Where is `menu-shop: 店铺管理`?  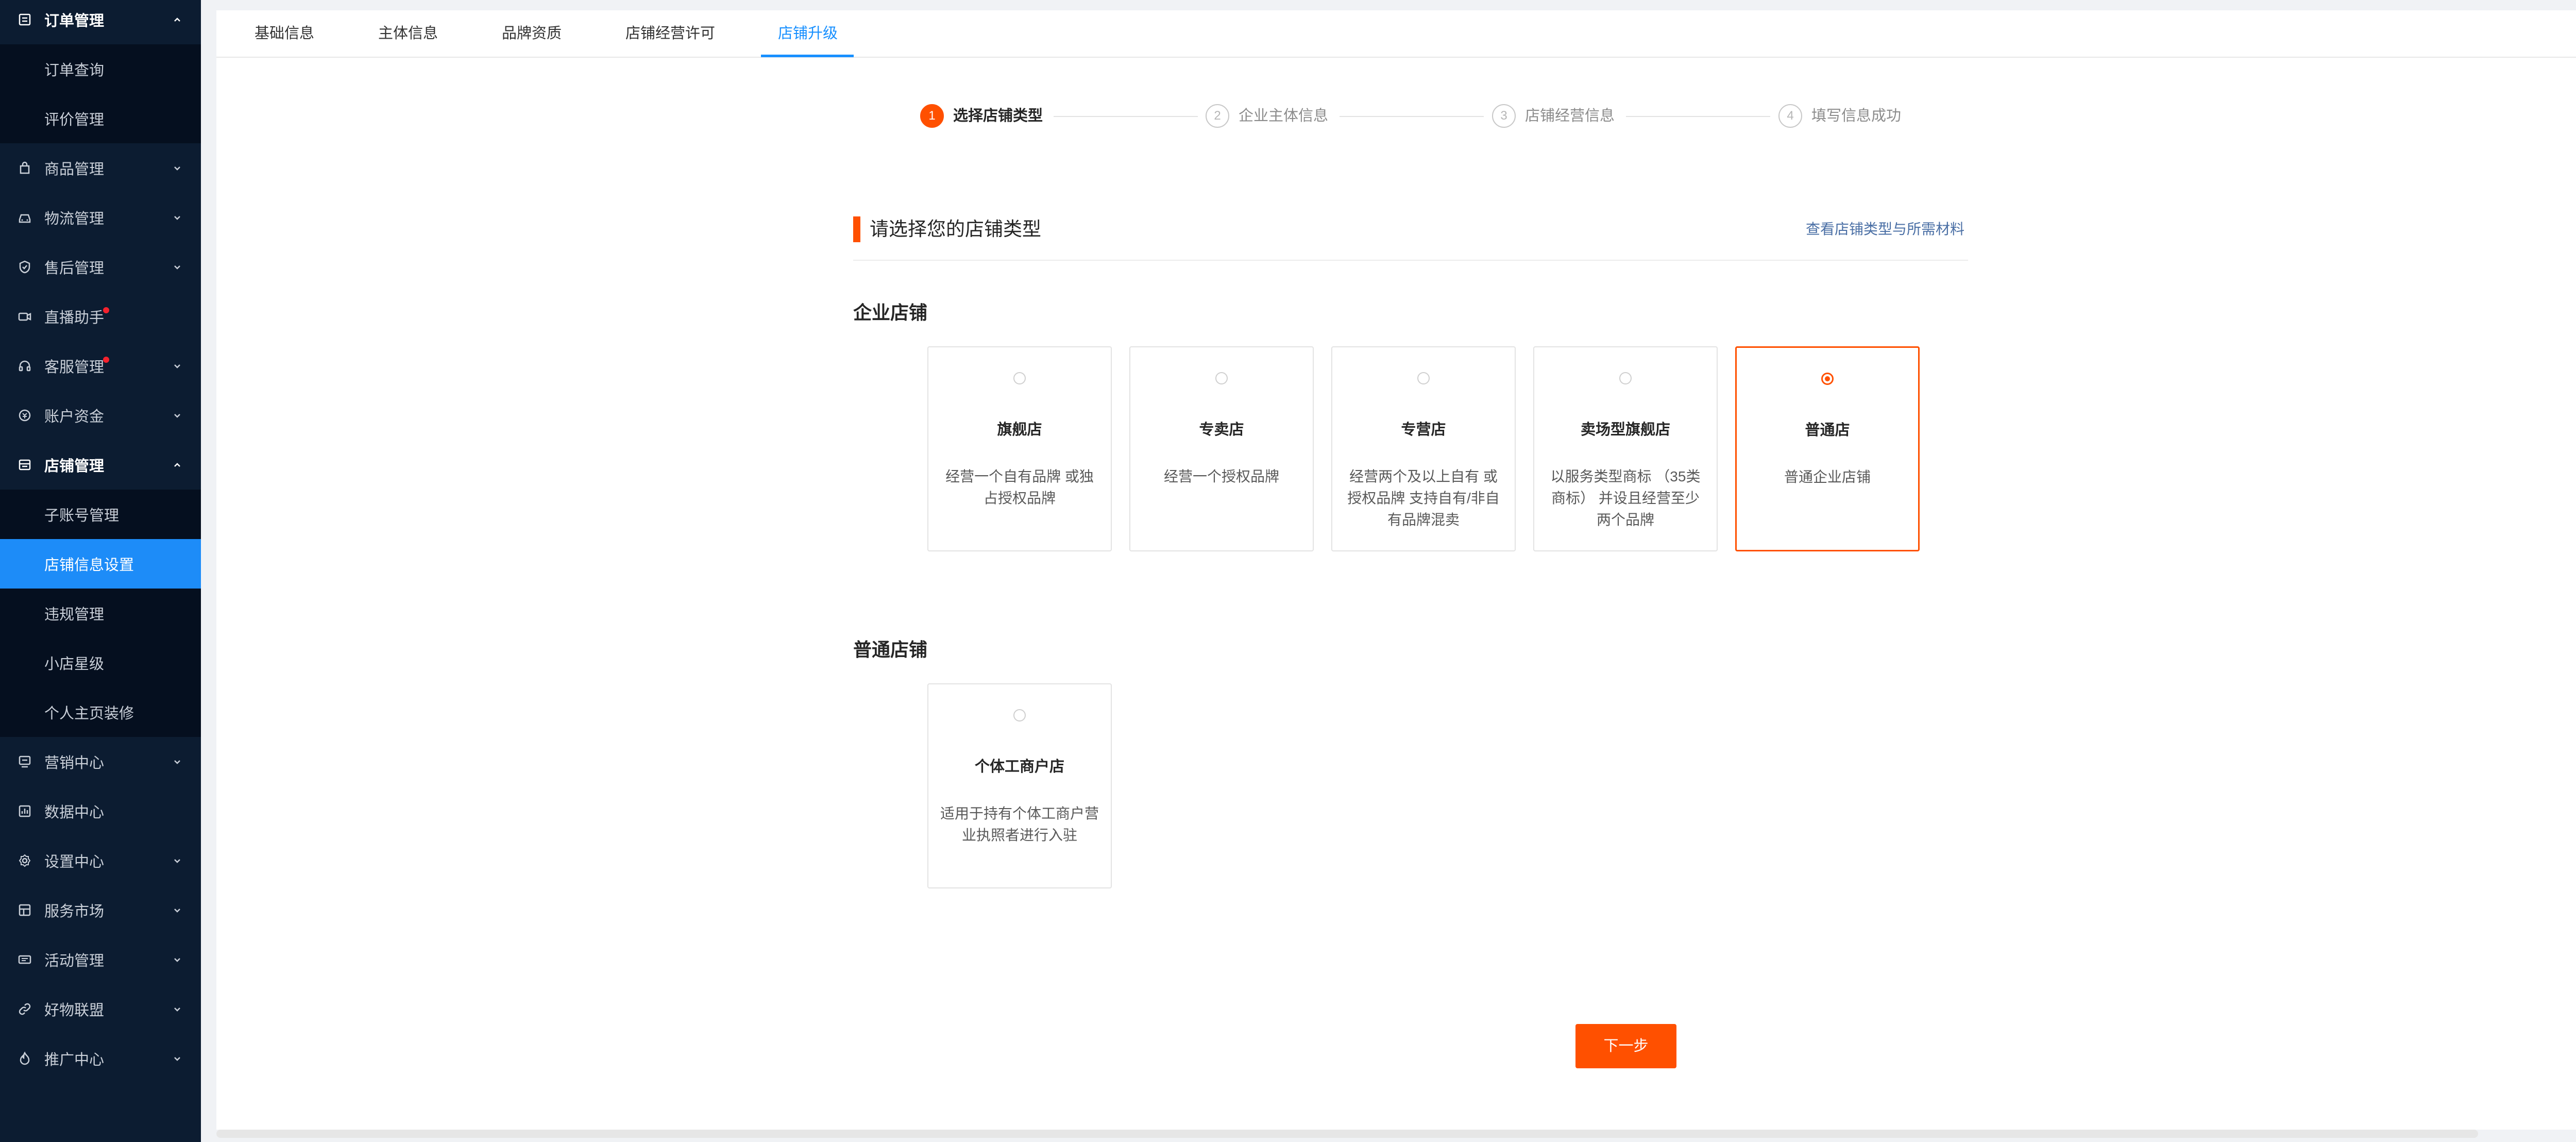
menu-shop: 店铺管理 is located at coordinates (100, 465).